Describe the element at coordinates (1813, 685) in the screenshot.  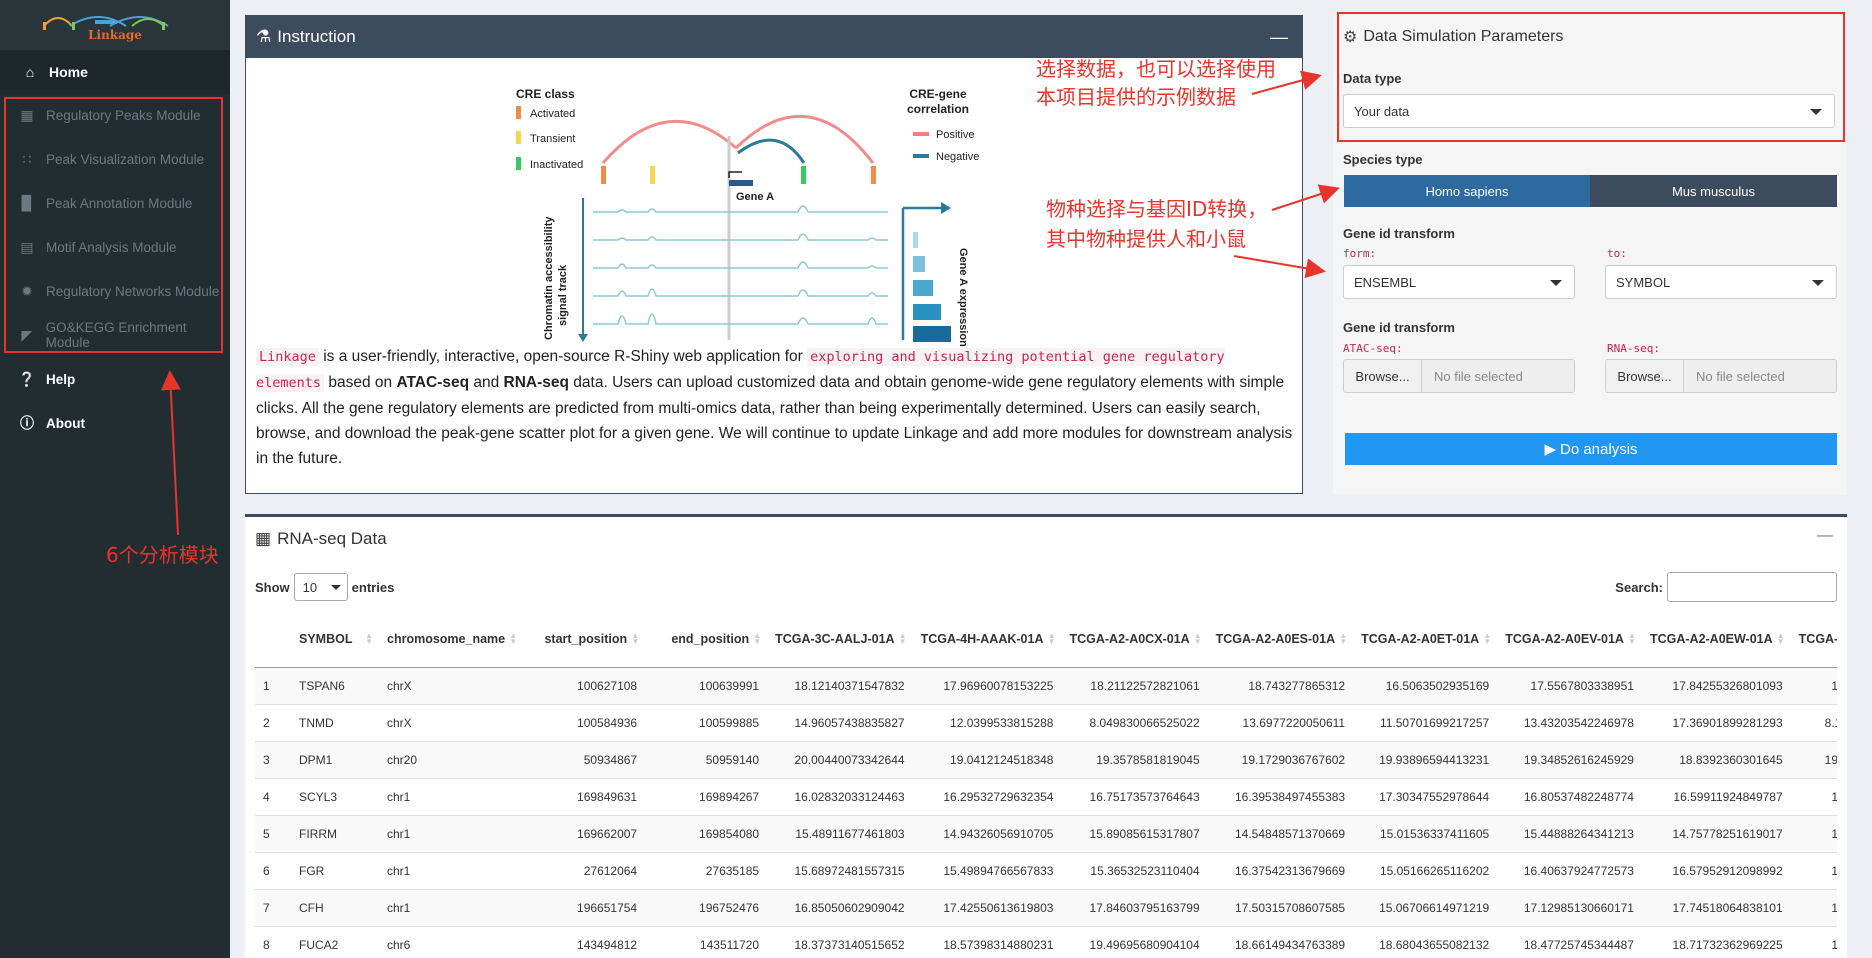
I see `table-cell: 18.053624130927` at that location.